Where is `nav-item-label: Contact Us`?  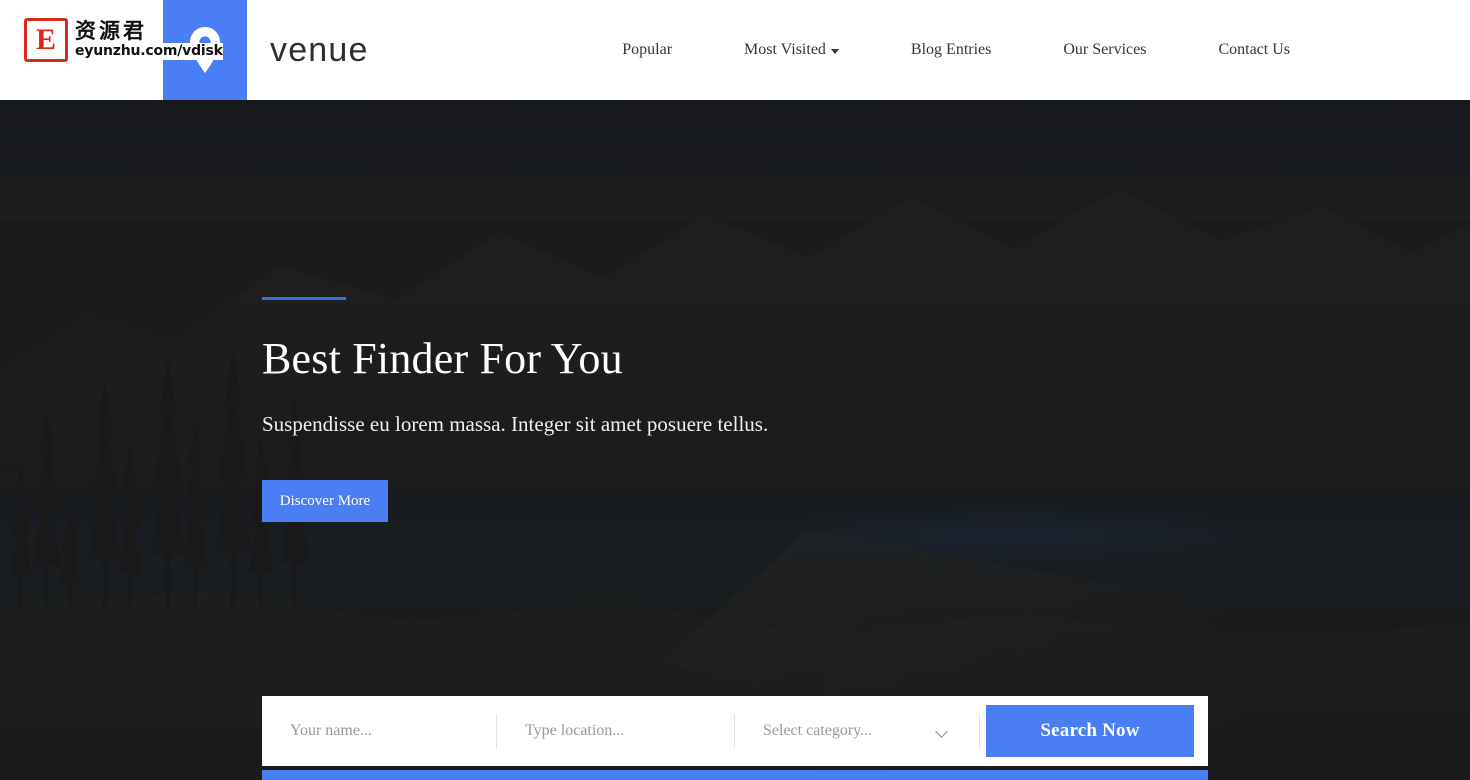
nav-item-label: Contact Us is located at coordinates (1254, 49).